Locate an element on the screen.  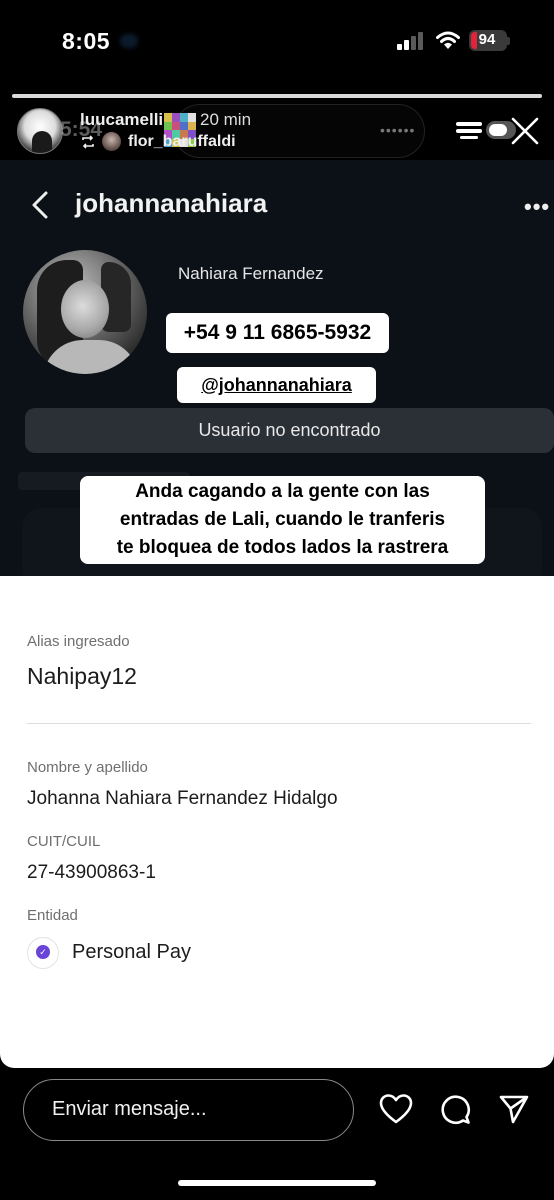
back-icon is located at coordinates (40, 205).